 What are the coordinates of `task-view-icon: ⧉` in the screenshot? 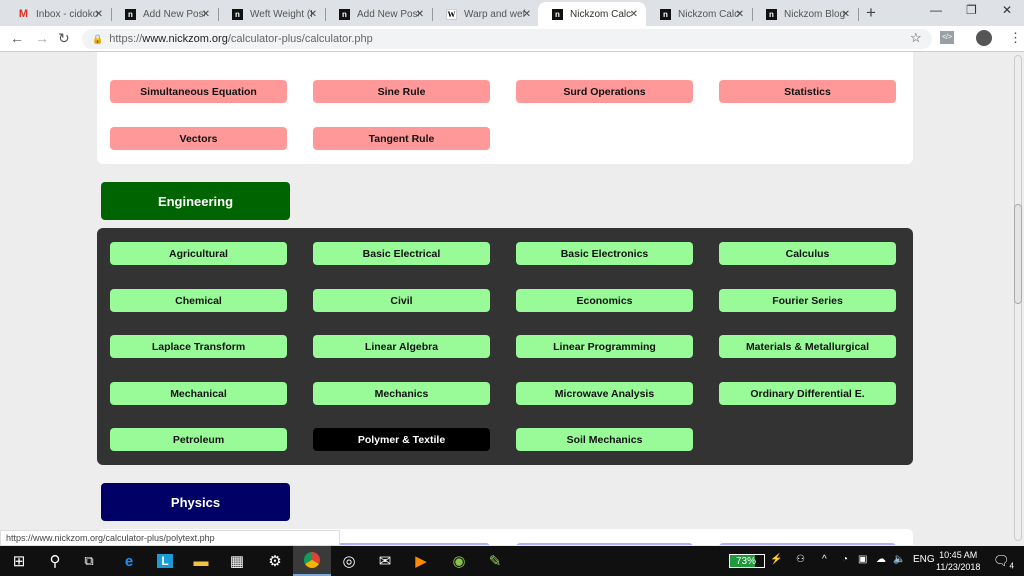 It's located at (89, 561).